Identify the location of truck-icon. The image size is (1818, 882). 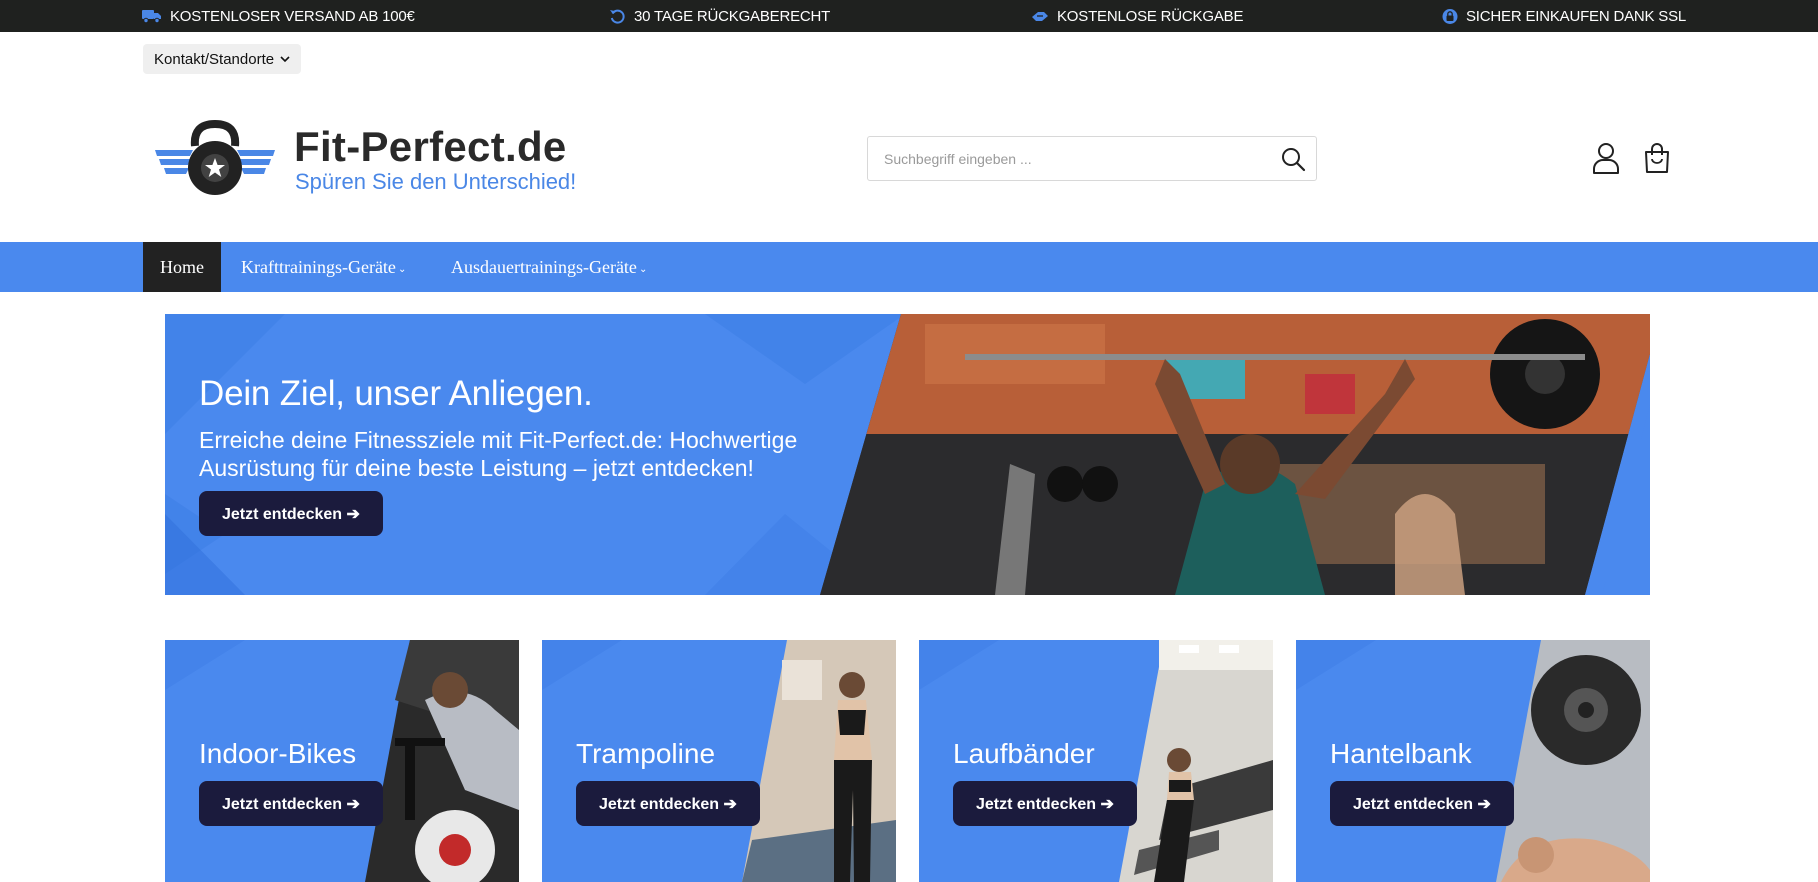
(151, 17).